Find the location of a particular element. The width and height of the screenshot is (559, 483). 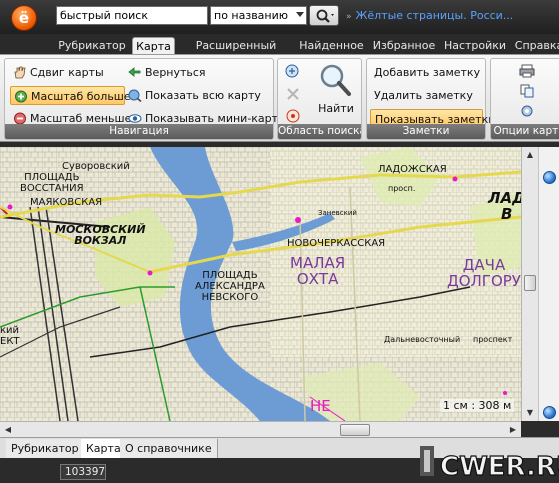

tab-advanced-search: Расширенный поиск is located at coordinates (236, 51).